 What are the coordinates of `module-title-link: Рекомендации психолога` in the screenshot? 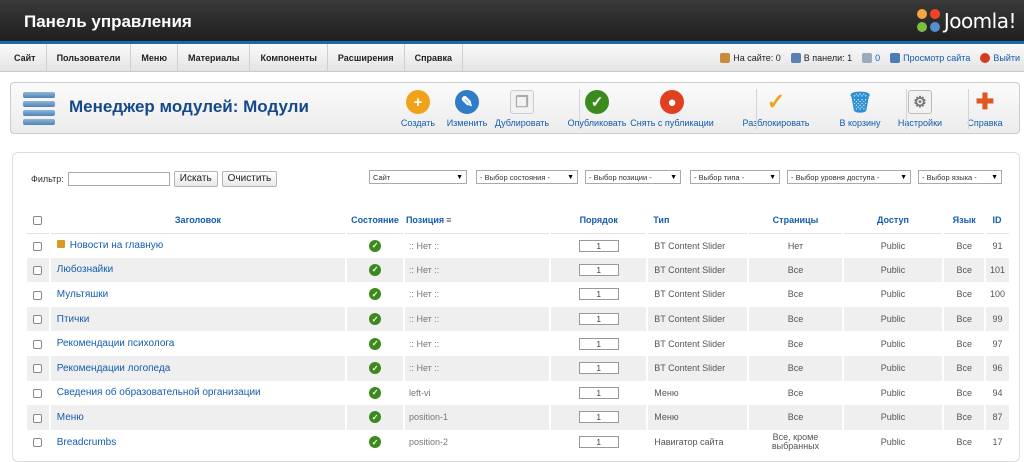 It's located at (116, 343).